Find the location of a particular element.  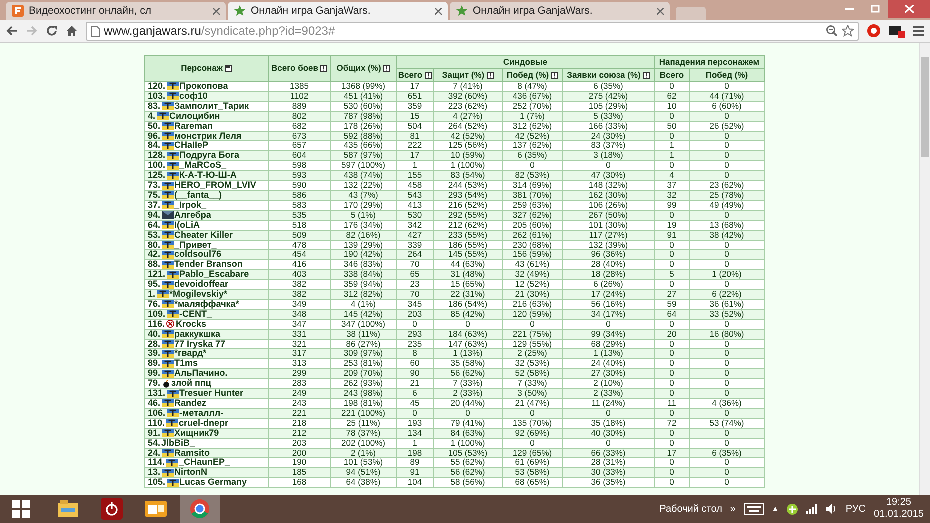

power-icon is located at coordinates (112, 509).